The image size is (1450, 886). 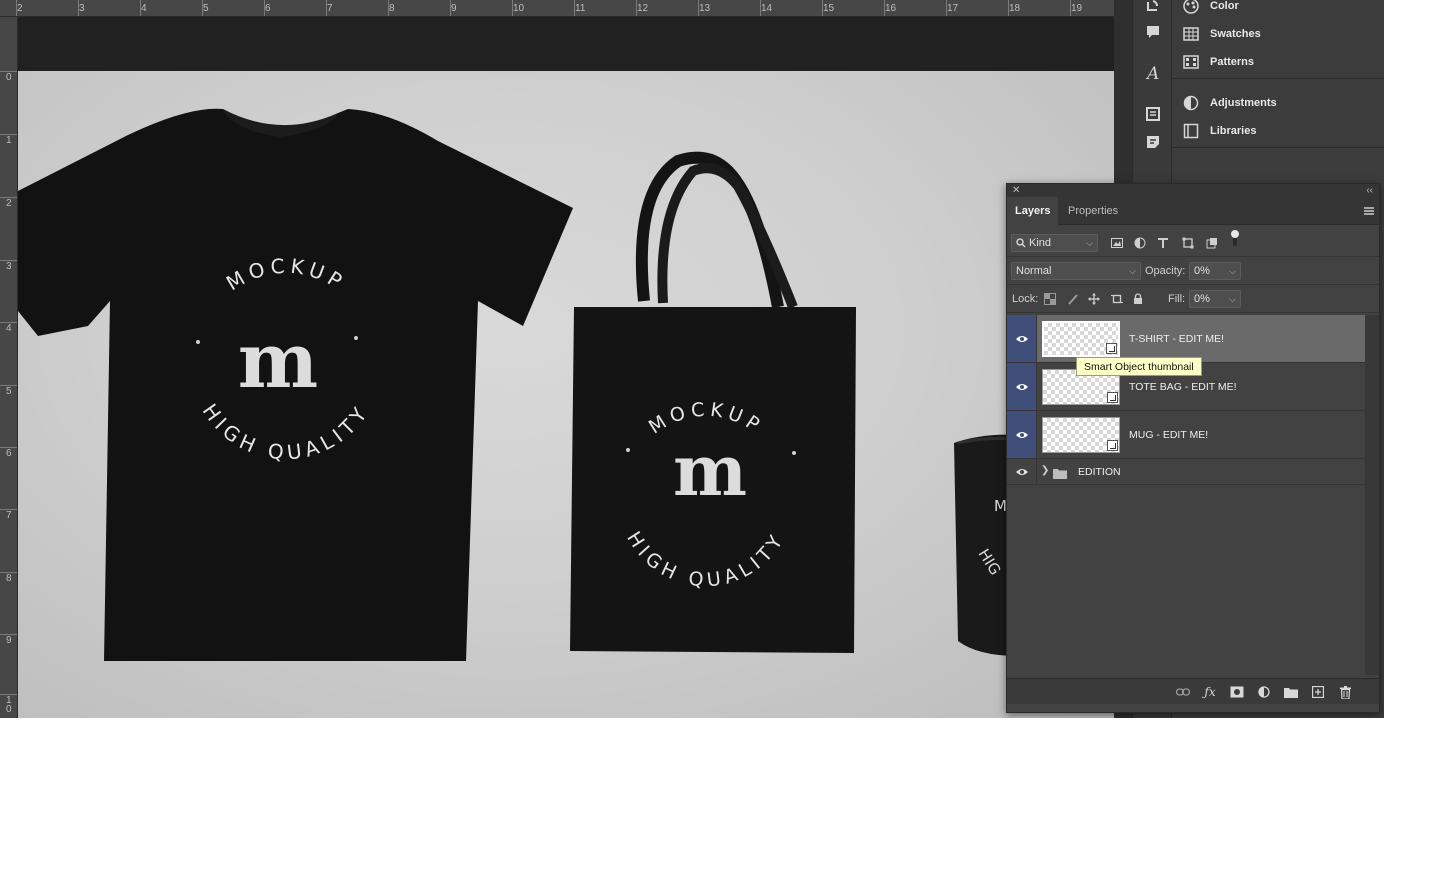 What do you see at coordinates (1193, 190) in the screenshot?
I see `panel-title-bar: ✕ ‹‹` at bounding box center [1193, 190].